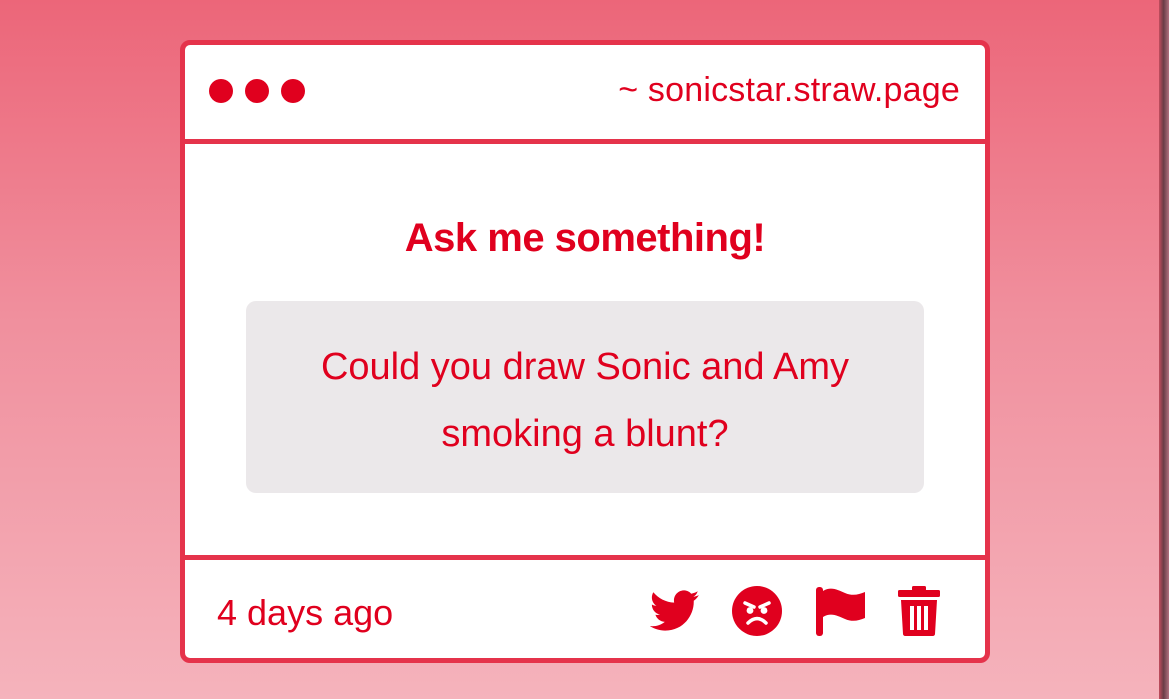 The width and height of the screenshot is (1169, 699). Describe the element at coordinates (305, 612) in the screenshot. I see `timestamp: 4 days ago` at that location.